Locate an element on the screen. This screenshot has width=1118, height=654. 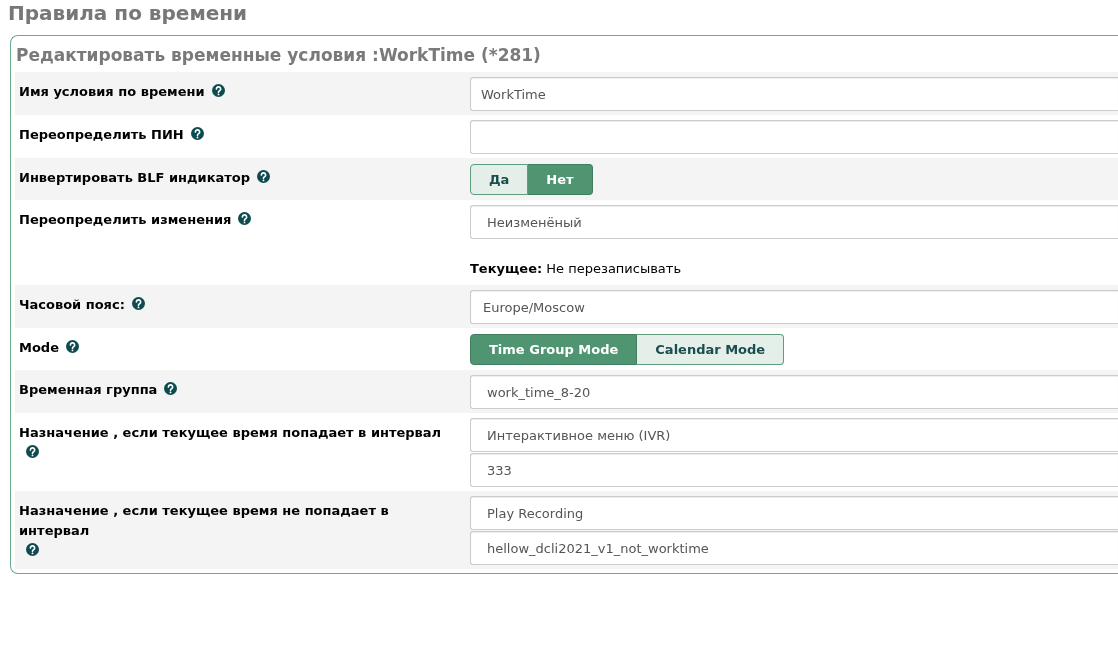
field-label: Переопределить изменения is located at coordinates (125, 220).